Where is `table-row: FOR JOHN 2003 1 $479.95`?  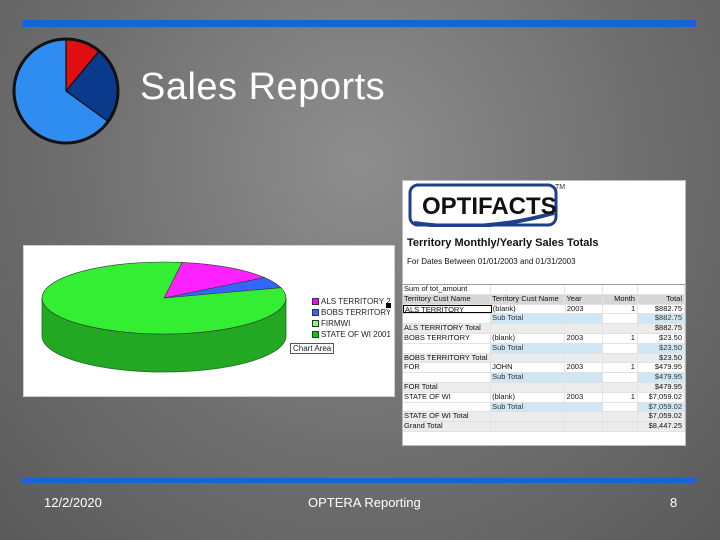
table-row: FOR JOHN 2003 1 $479.95 is located at coordinates (544, 368).